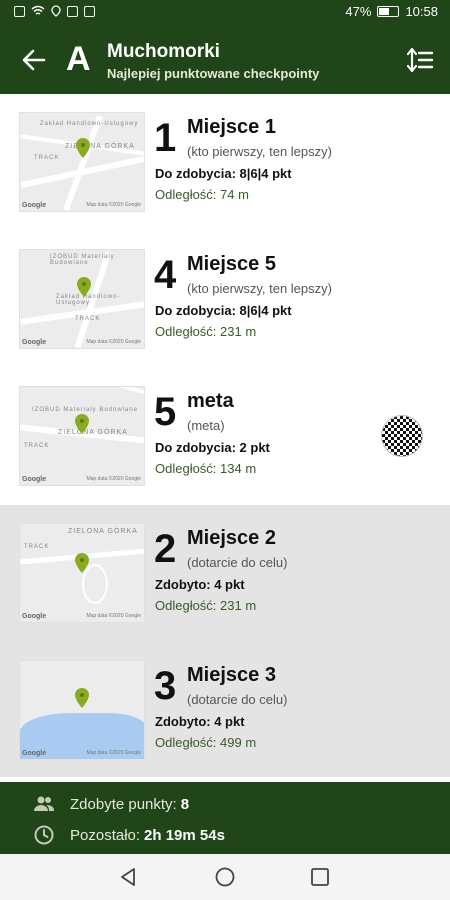 Image resolution: width=450 pixels, height=900 pixels. What do you see at coordinates (128, 877) in the screenshot?
I see `back-triangle-icon` at bounding box center [128, 877].